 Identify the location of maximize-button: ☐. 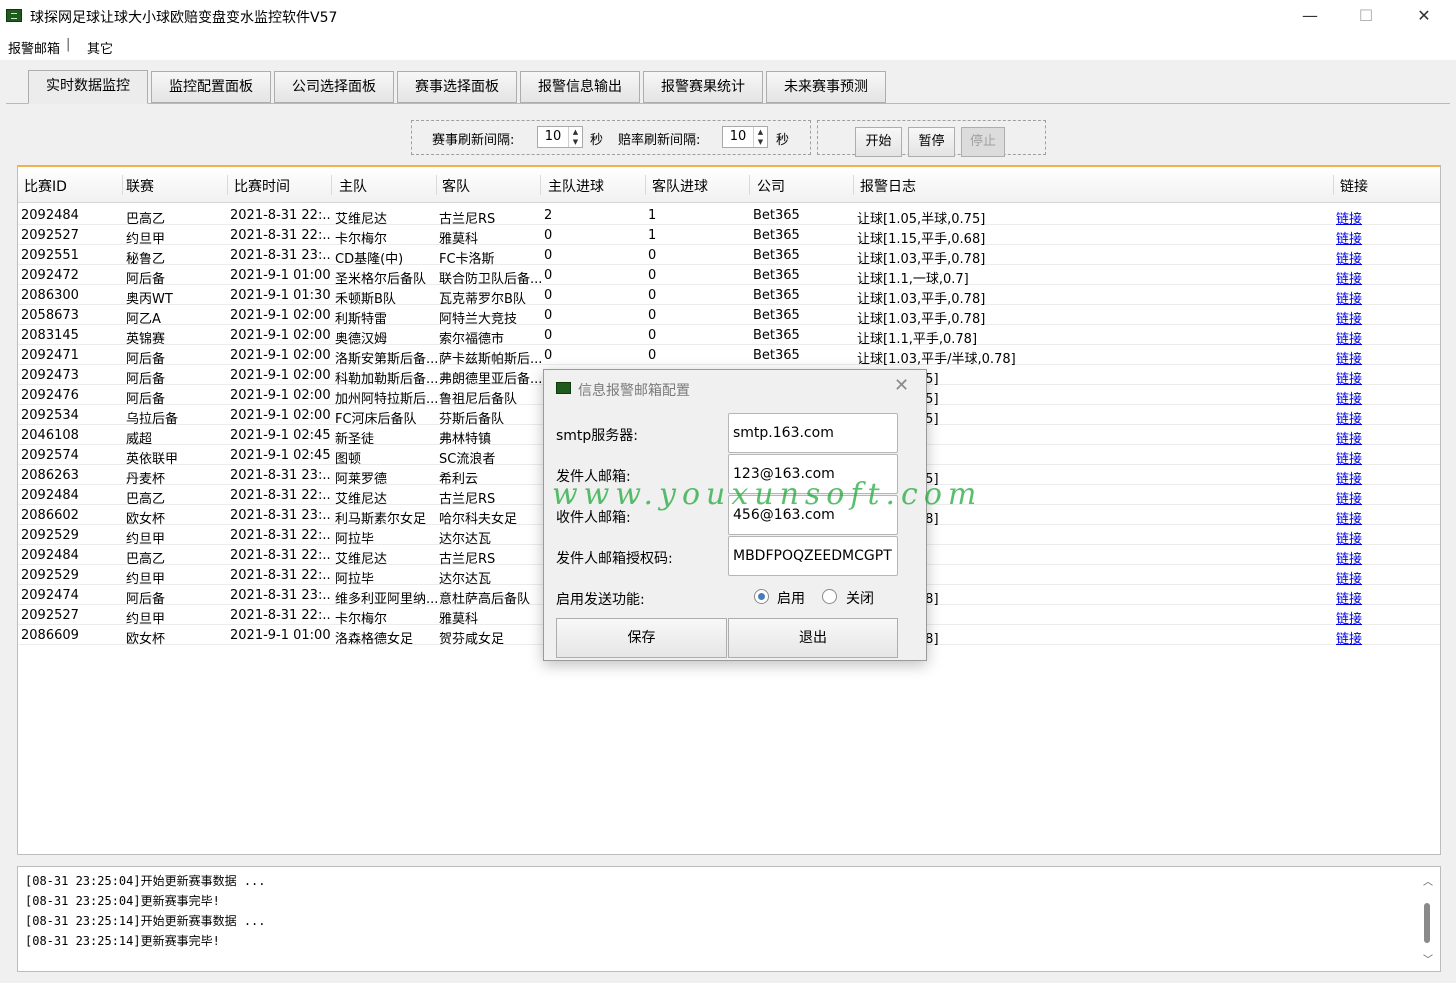
(1366, 16).